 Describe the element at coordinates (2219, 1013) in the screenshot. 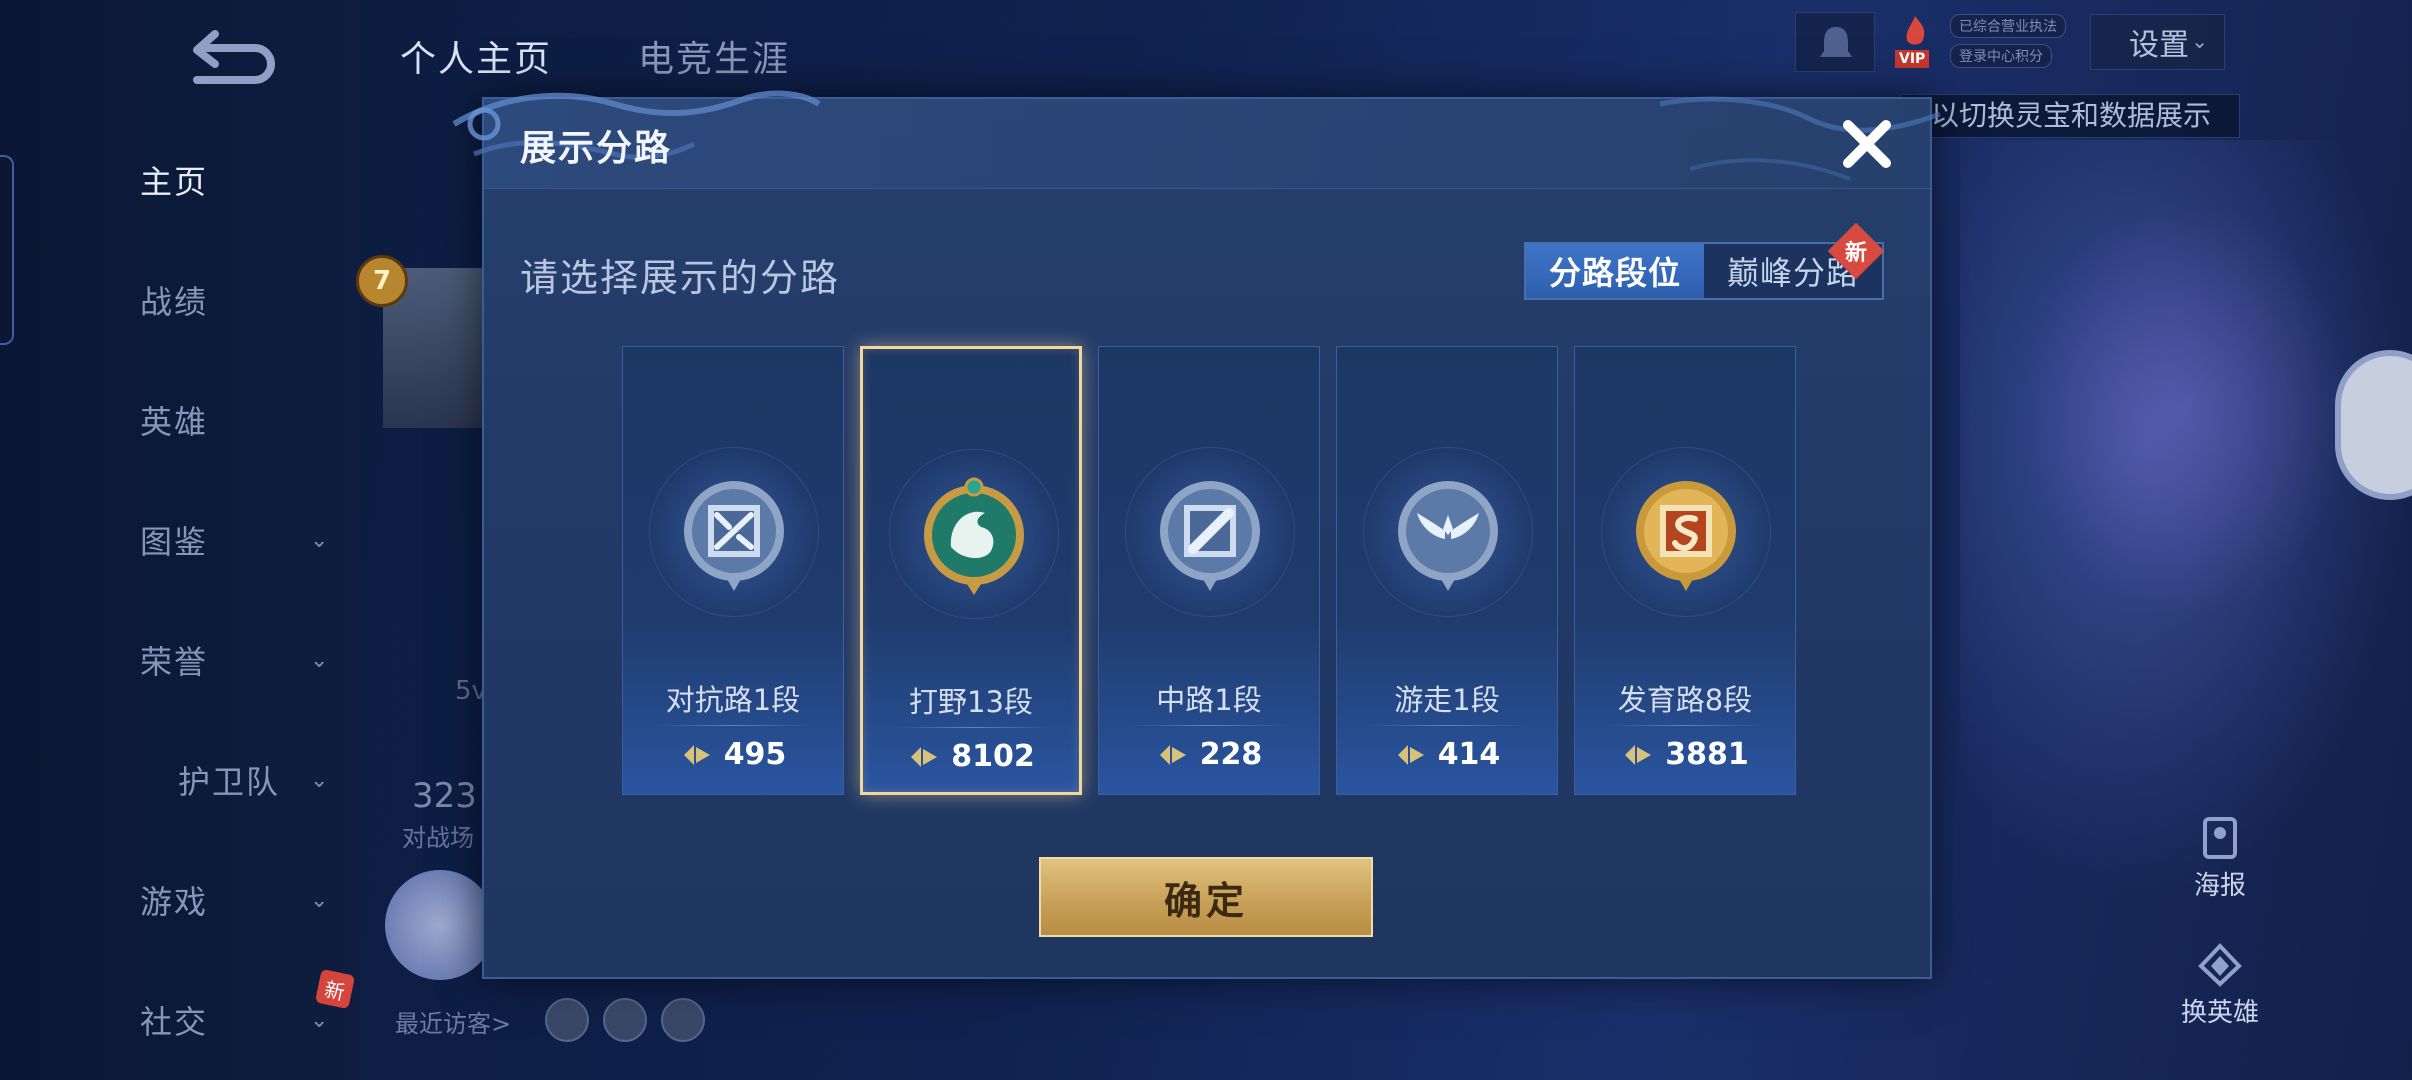

I see `swap-hero-label: 换英雄` at that location.